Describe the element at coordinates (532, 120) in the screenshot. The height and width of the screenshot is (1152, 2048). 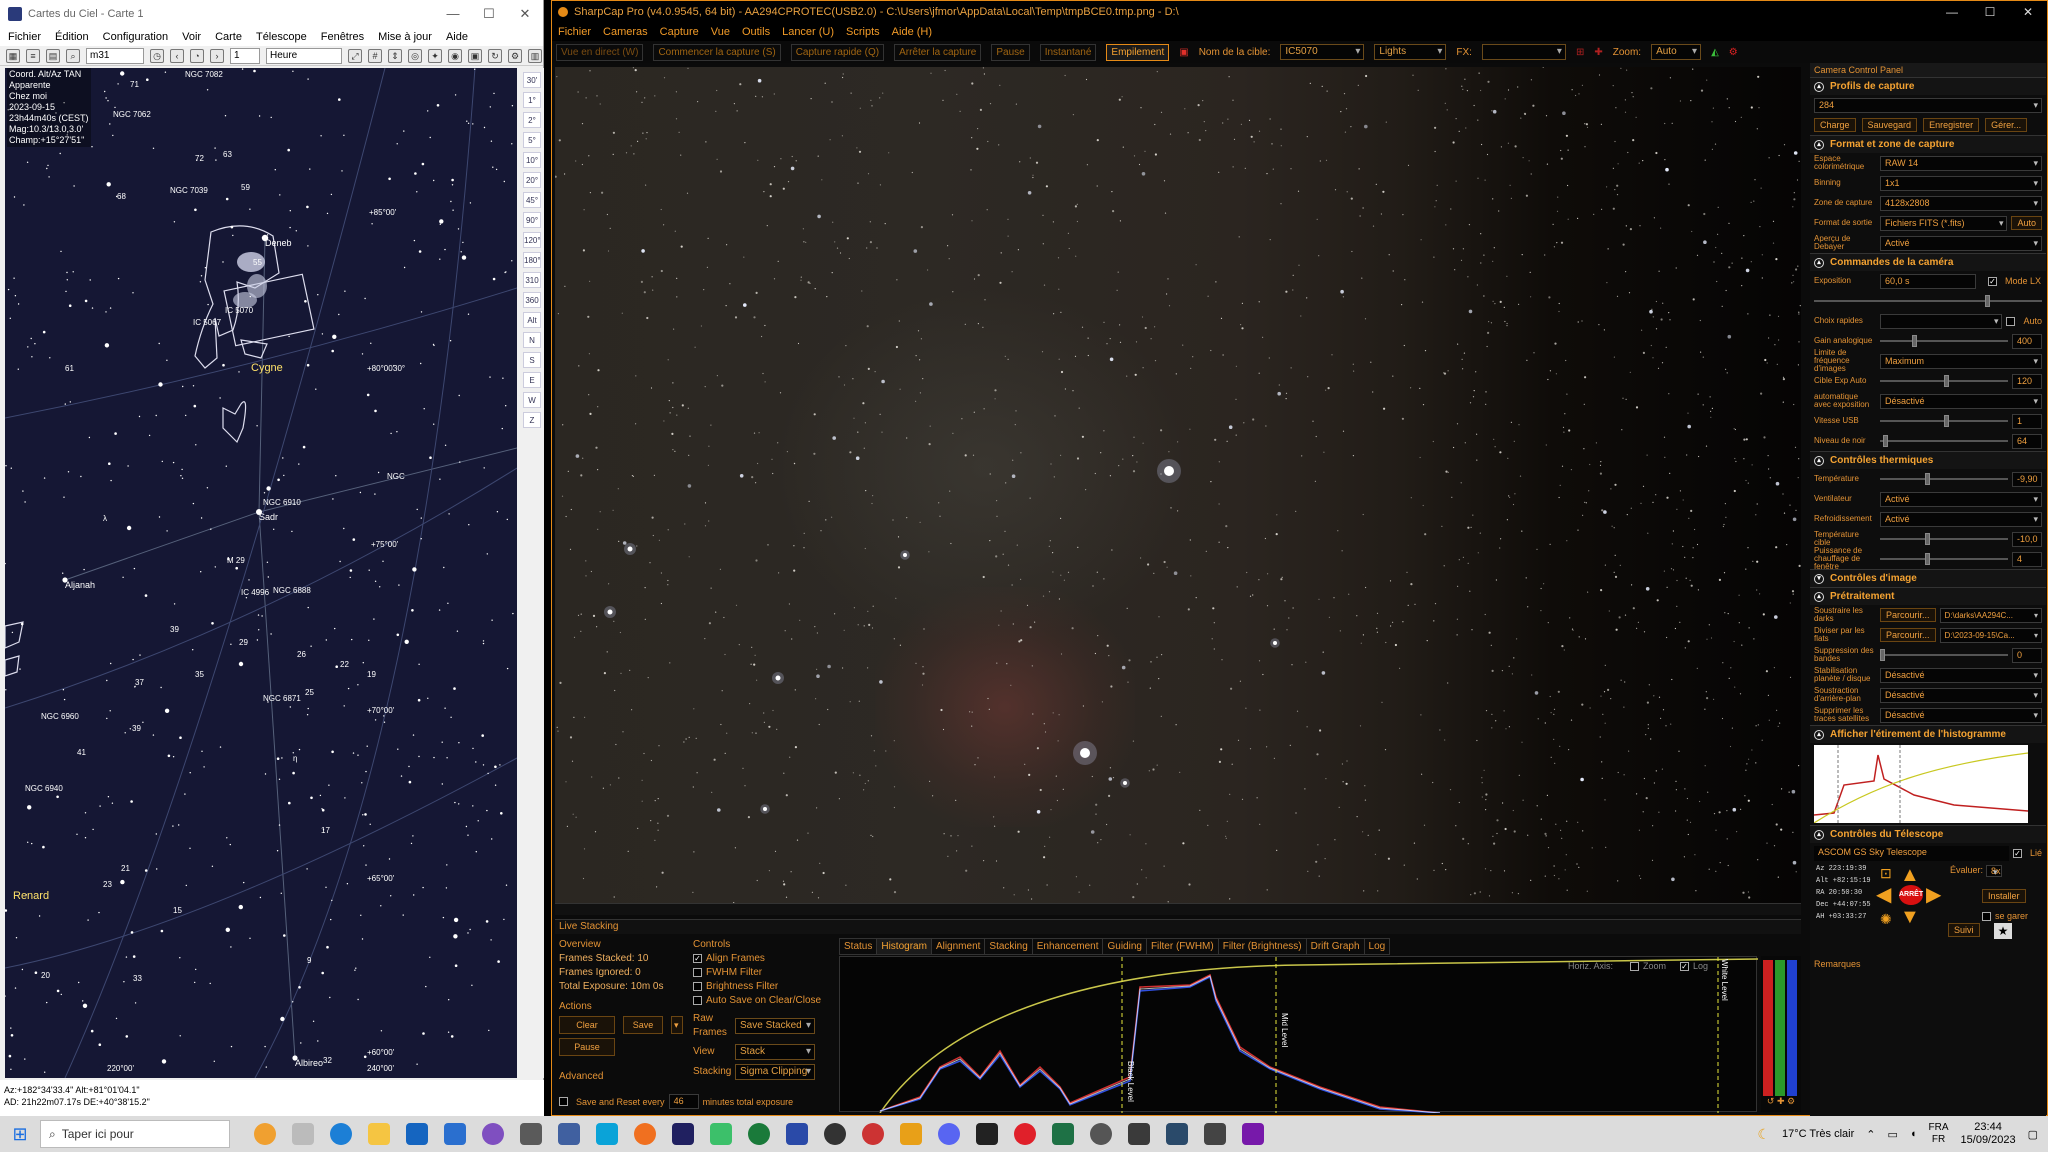
I see `field-tool-button: 2°` at that location.